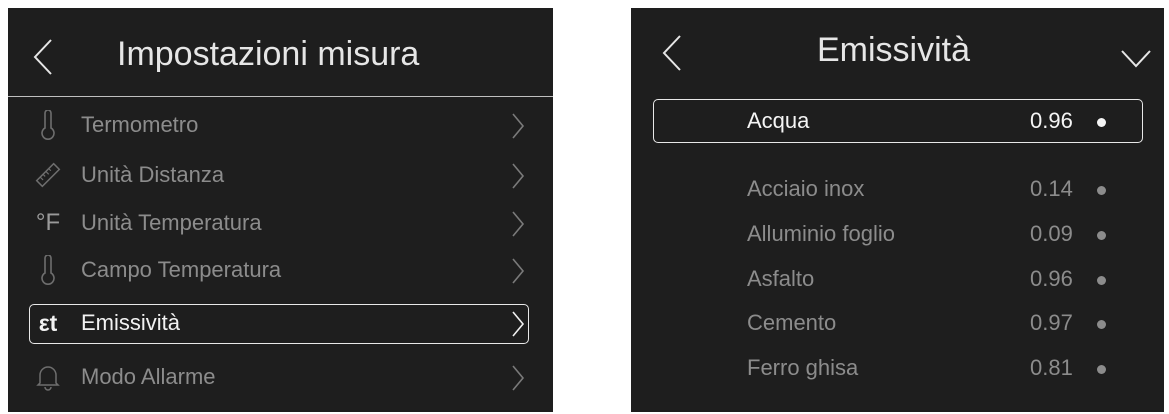 Image resolution: width=1169 pixels, height=414 pixels. I want to click on menu-item-modo-allarme: Modo Allarme, so click(280, 377).